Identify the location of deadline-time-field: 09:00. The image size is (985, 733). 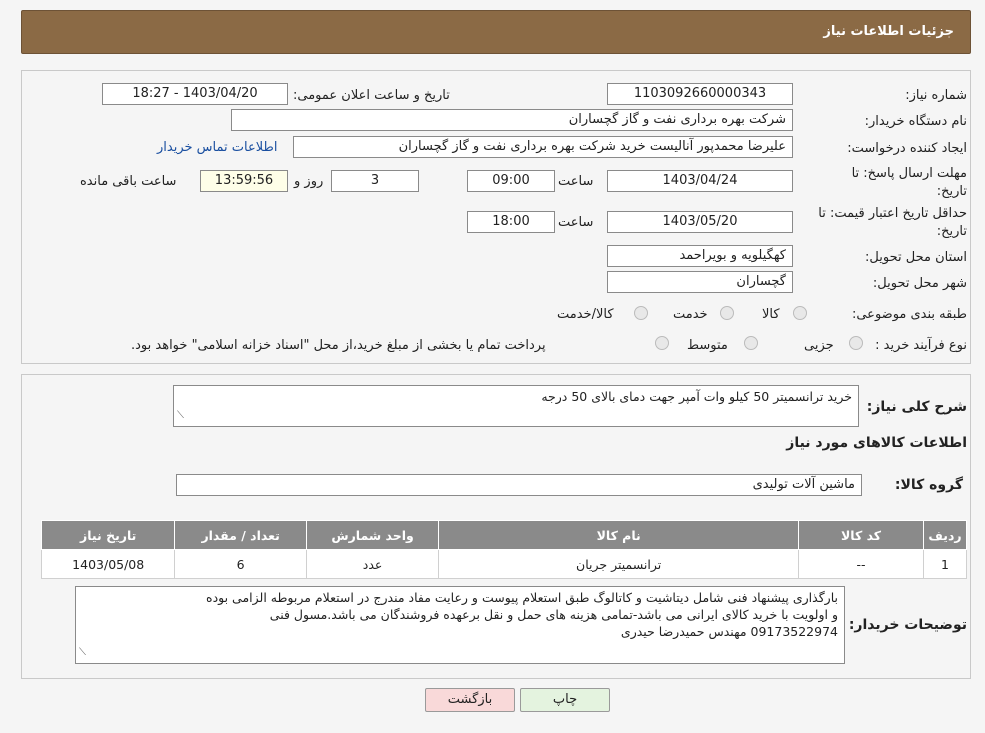
(511, 181).